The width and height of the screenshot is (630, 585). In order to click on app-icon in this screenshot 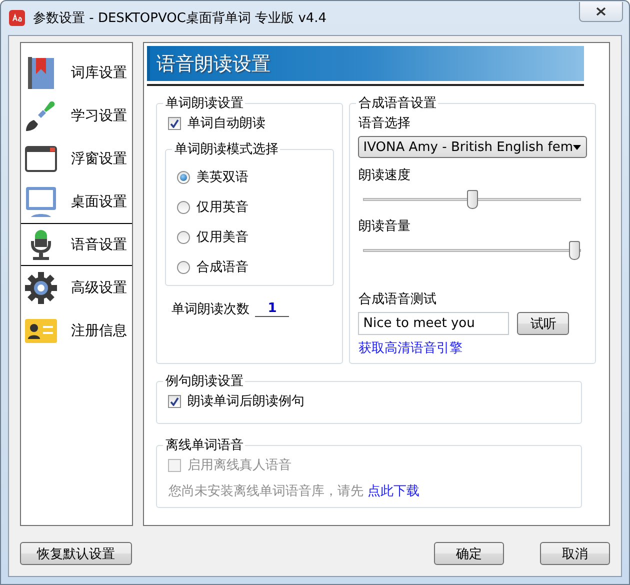, I will do `click(17, 18)`.